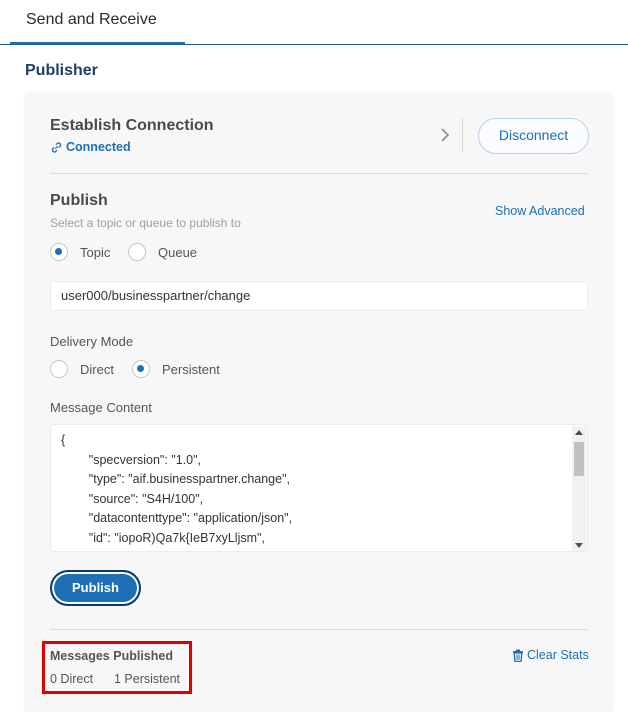 The height and width of the screenshot is (712, 628). What do you see at coordinates (579, 545) in the screenshot?
I see `scroll-down-icon` at bounding box center [579, 545].